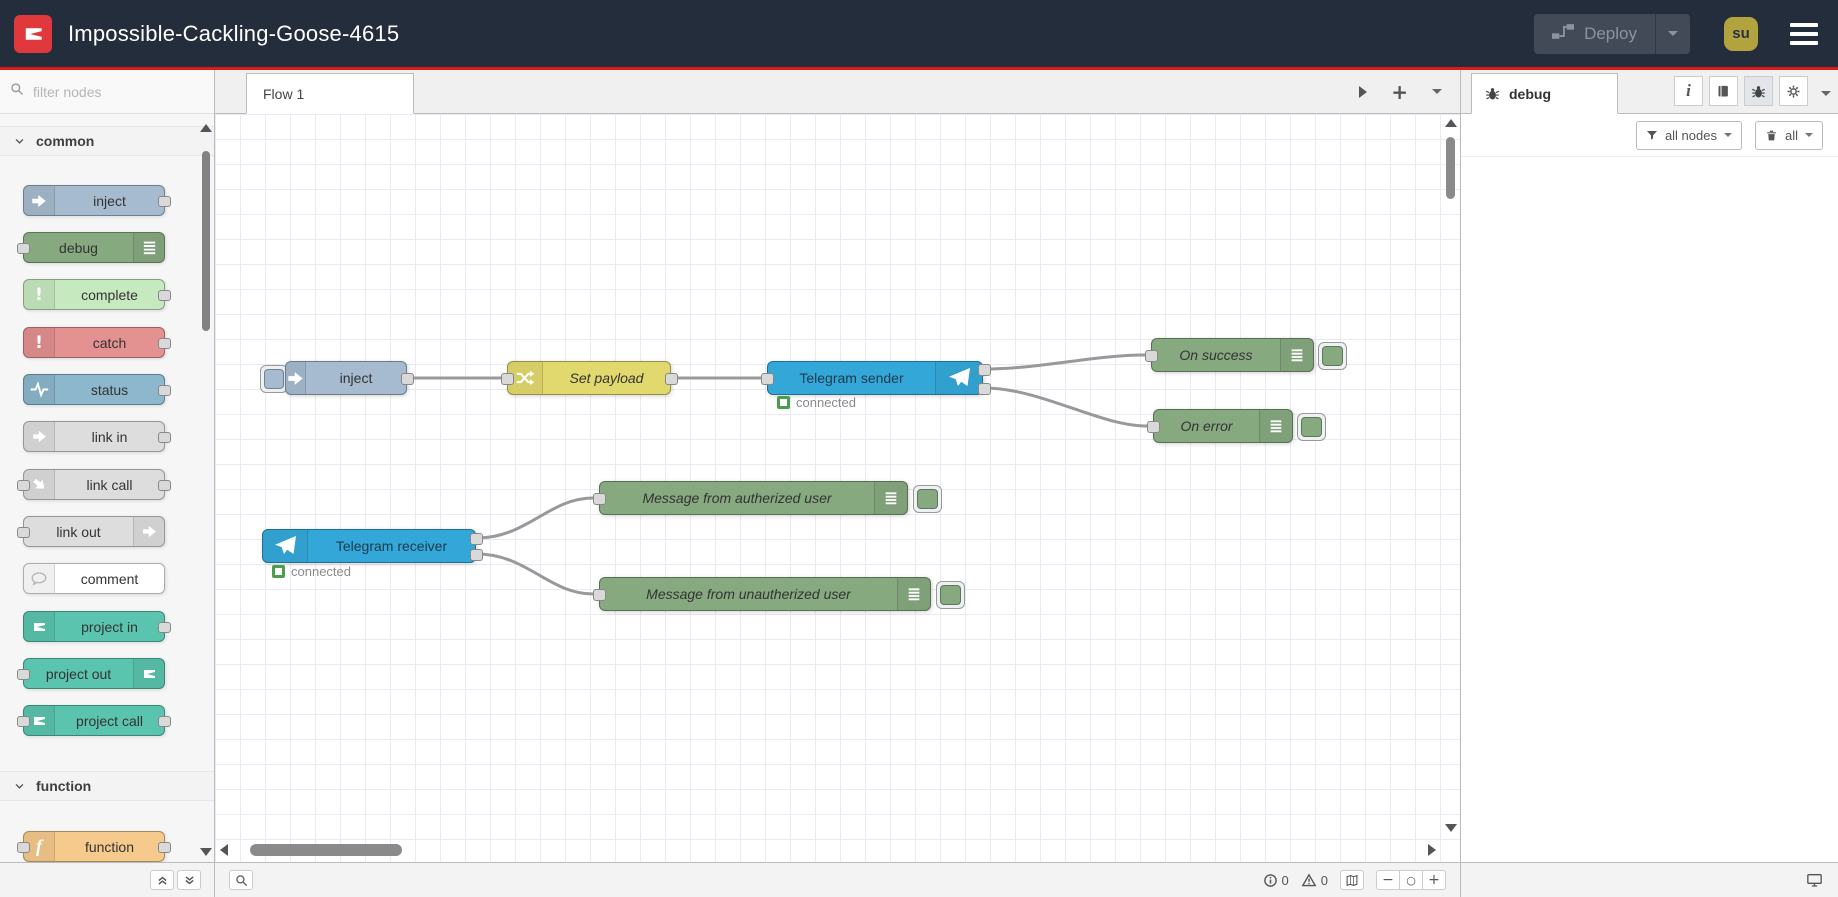  I want to click on funnel-icon, so click(1651, 135).